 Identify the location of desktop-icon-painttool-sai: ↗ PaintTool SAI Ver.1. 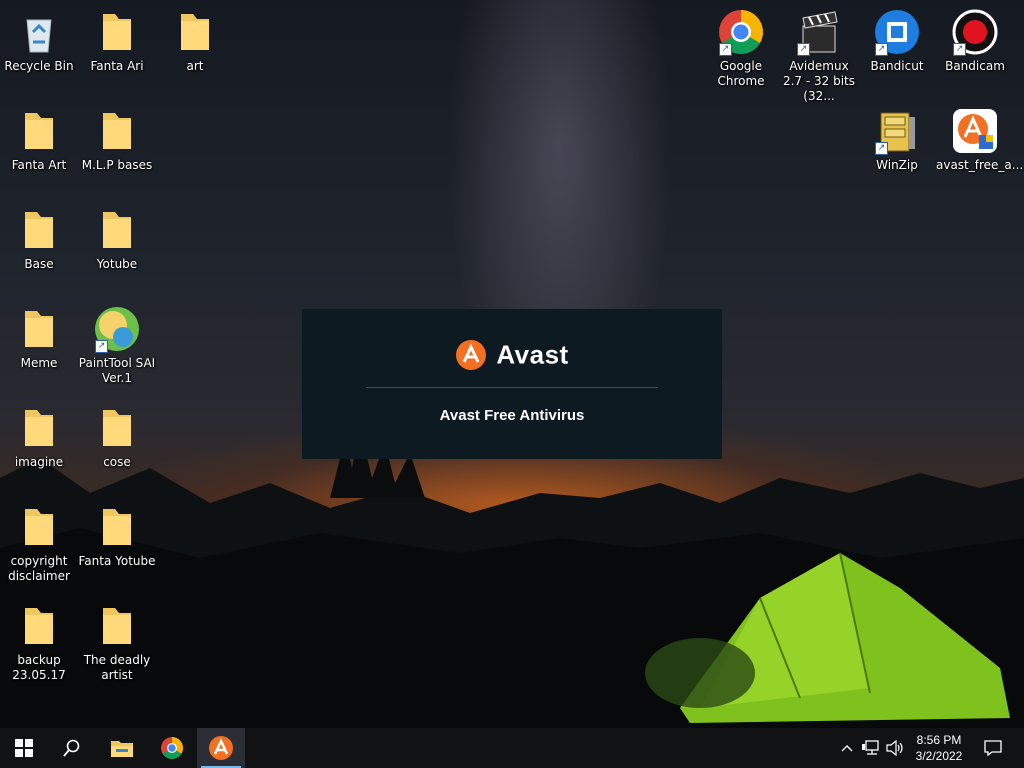
(117, 345).